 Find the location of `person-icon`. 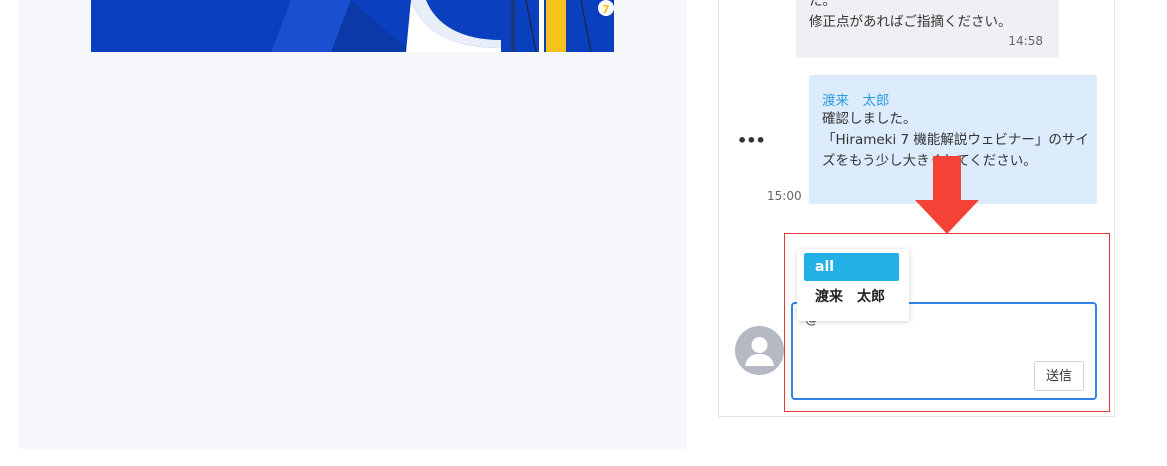

person-icon is located at coordinates (759, 351).